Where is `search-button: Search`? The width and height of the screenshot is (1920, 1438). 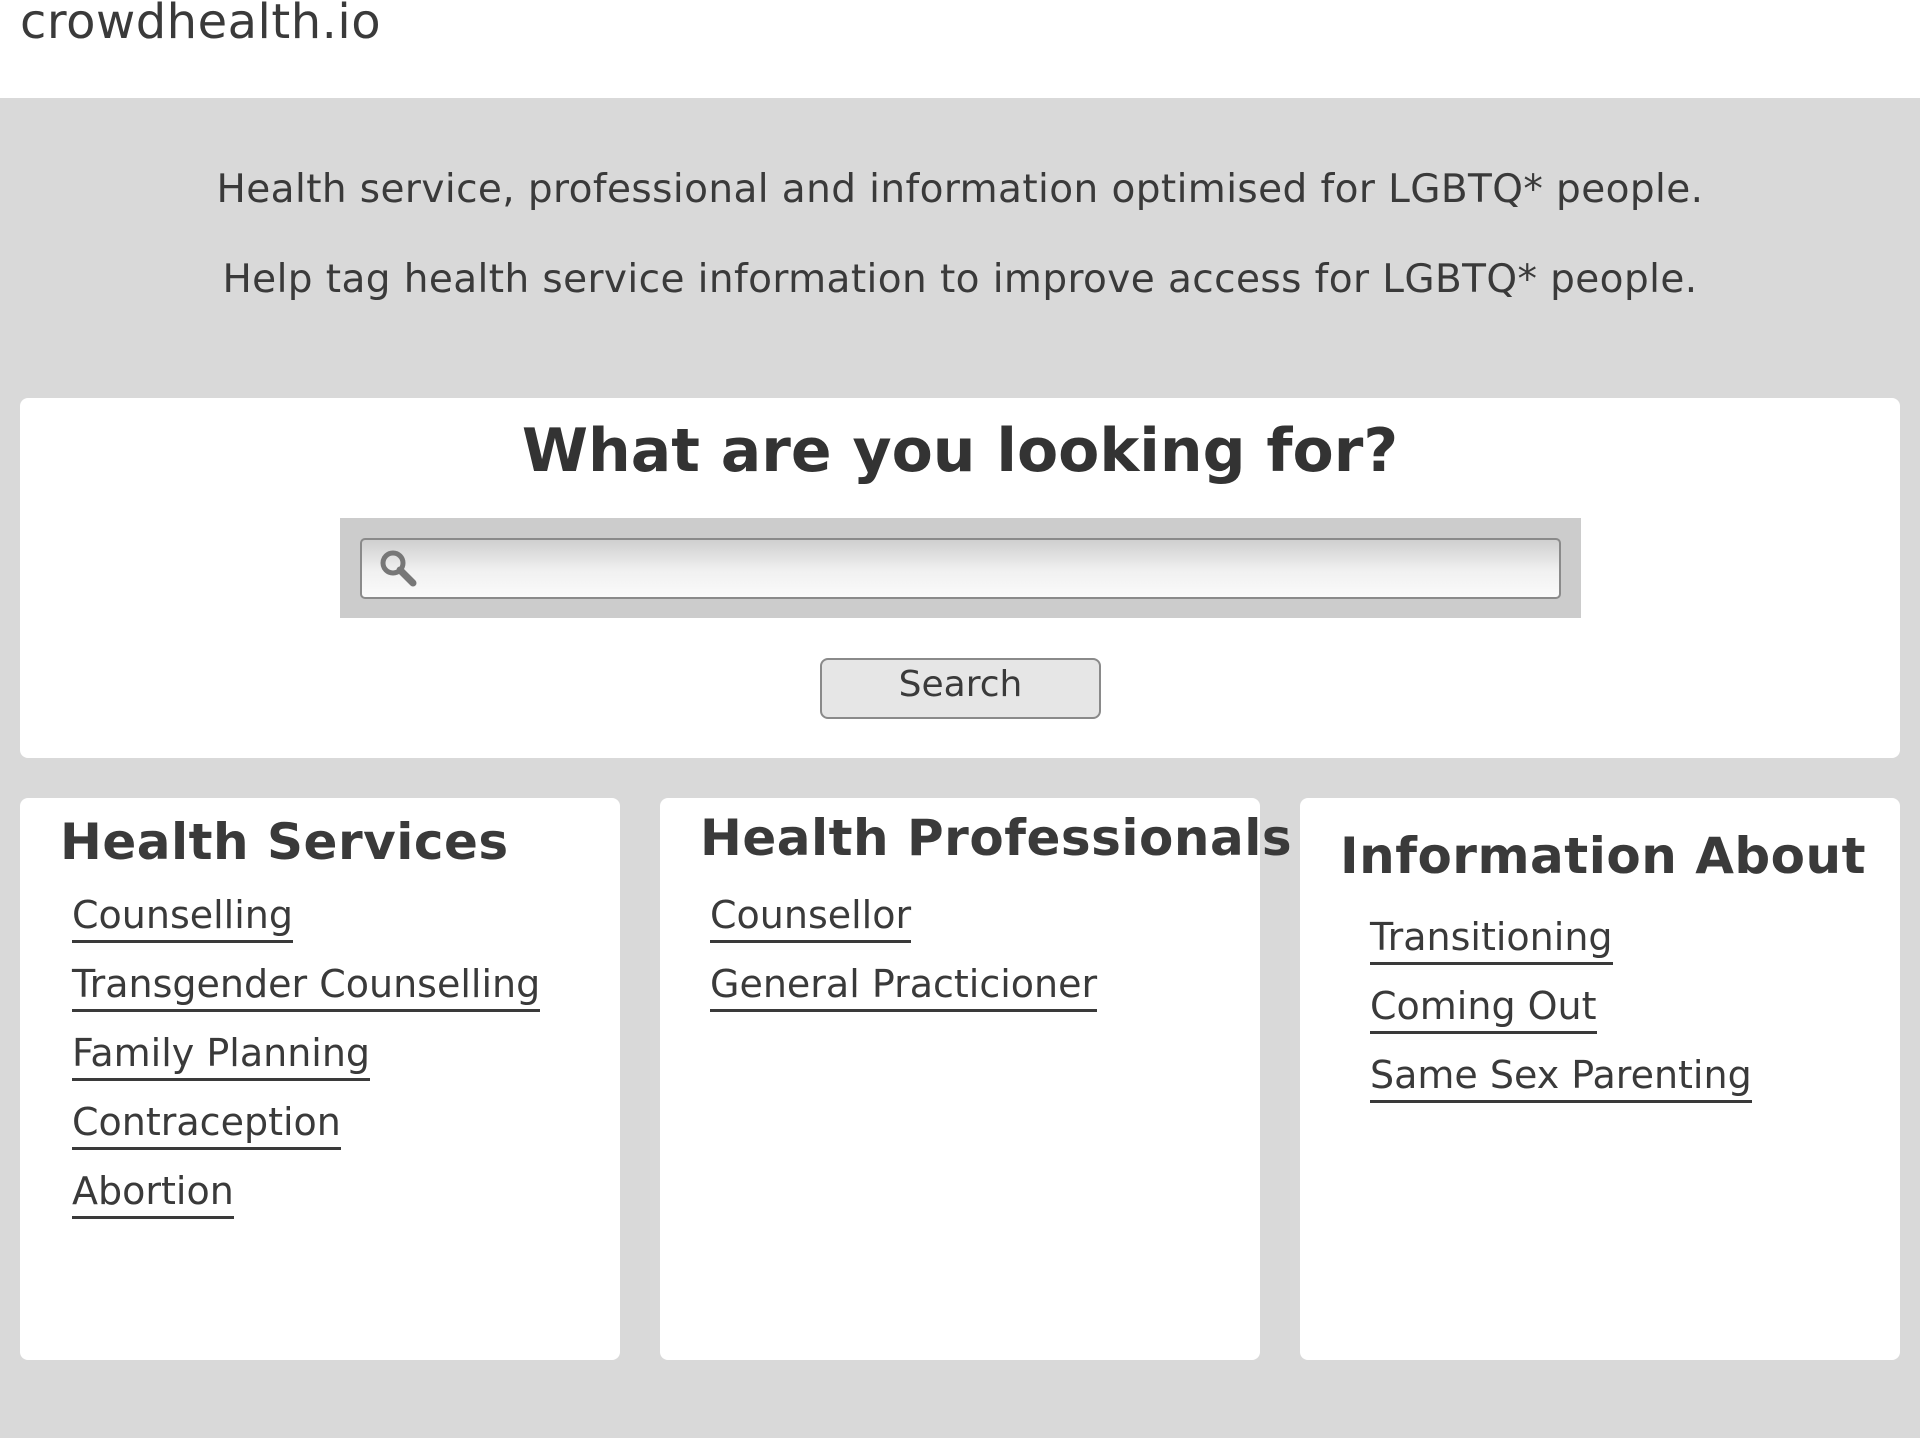
search-button: Search is located at coordinates (960, 688).